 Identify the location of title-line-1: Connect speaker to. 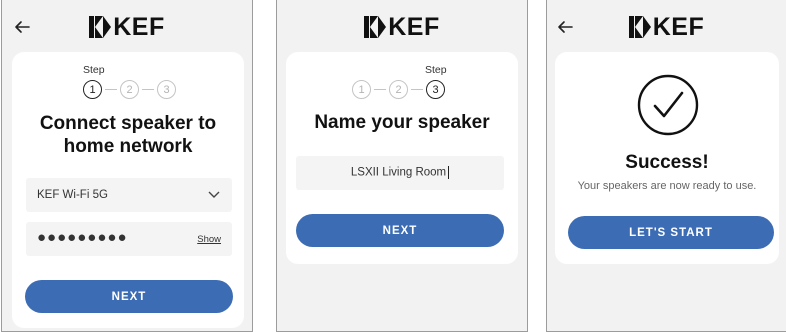
(128, 123).